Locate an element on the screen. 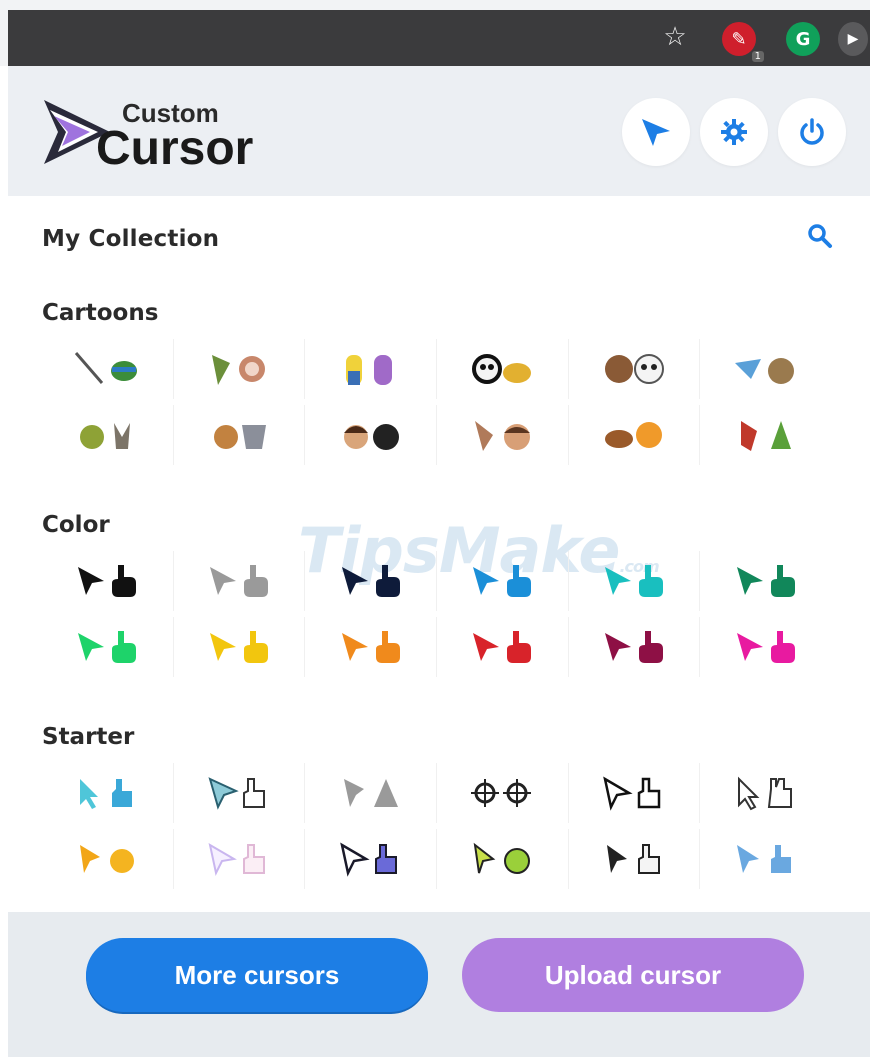 This screenshot has height=1057, width=870. extension-red-glyph: ✎ is located at coordinates (739, 39).